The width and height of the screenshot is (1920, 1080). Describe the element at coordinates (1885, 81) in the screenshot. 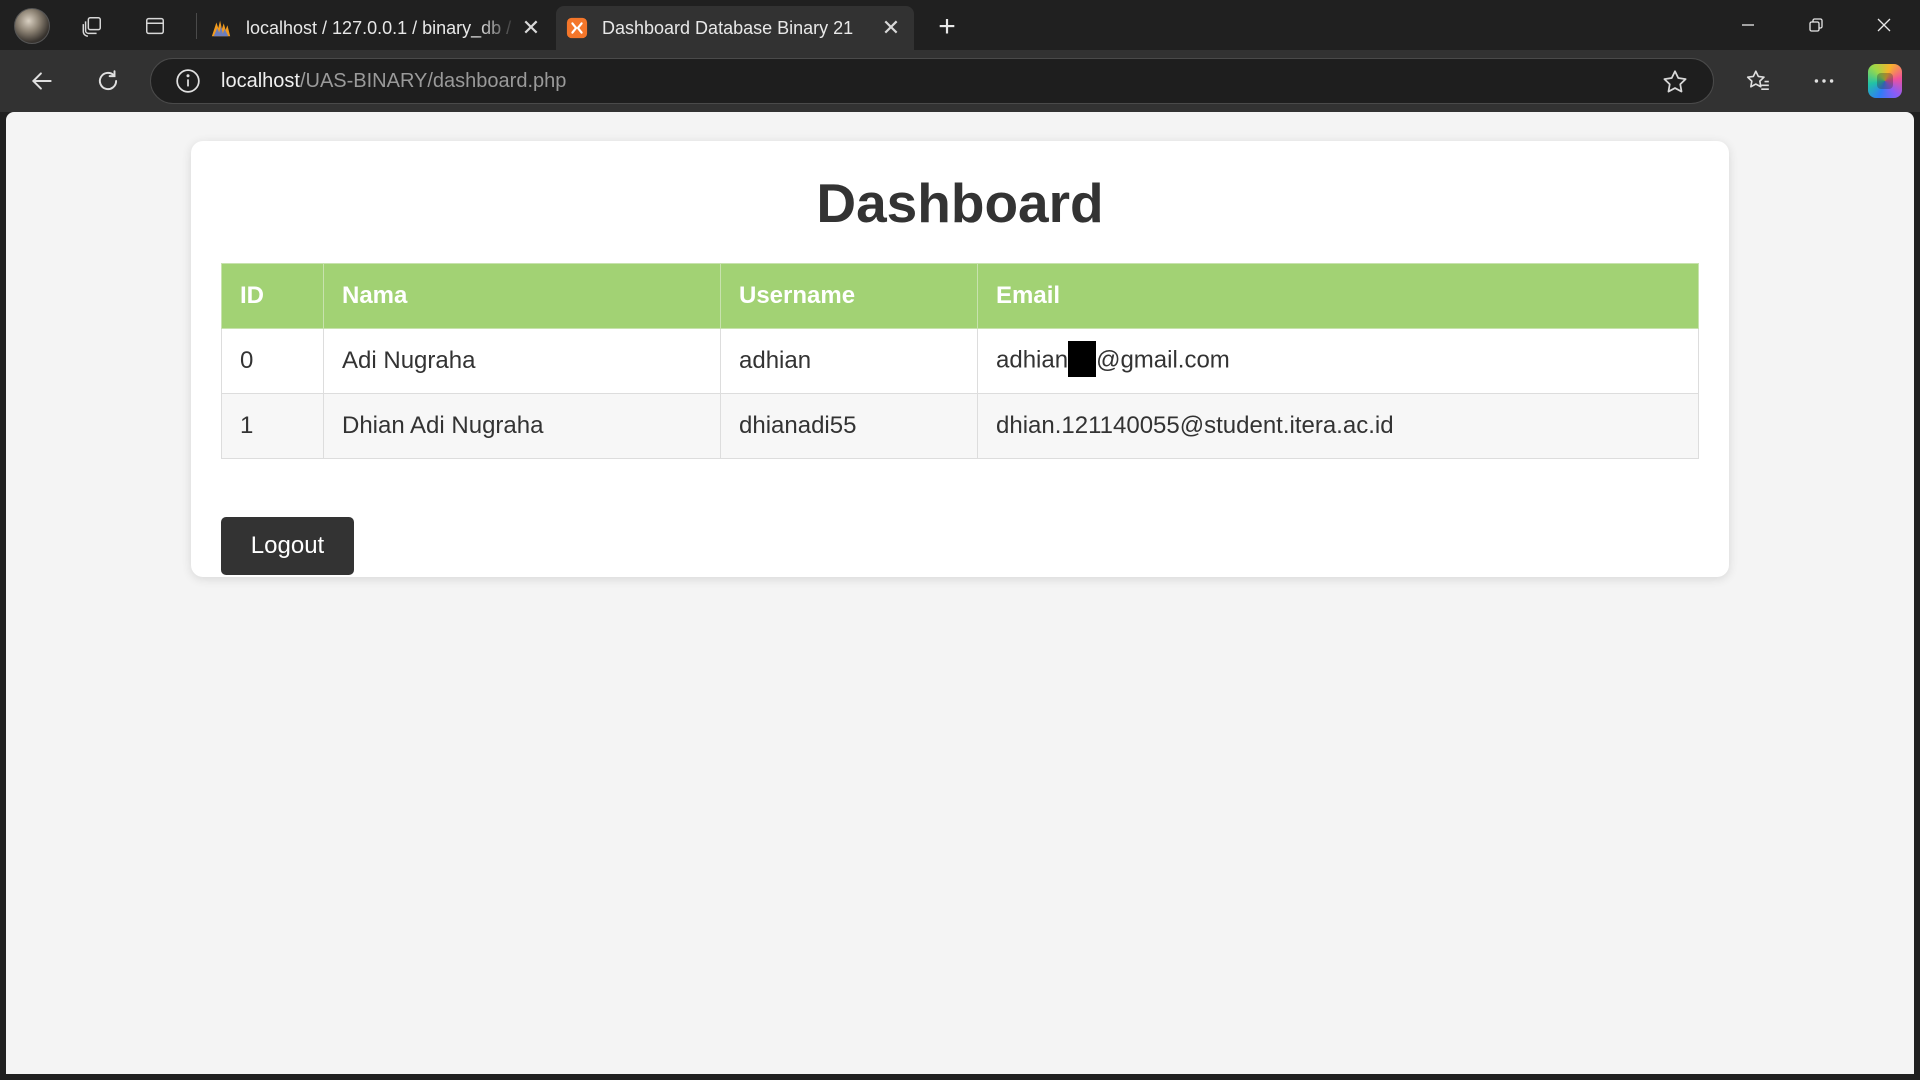

I see `copilot-icon` at that location.